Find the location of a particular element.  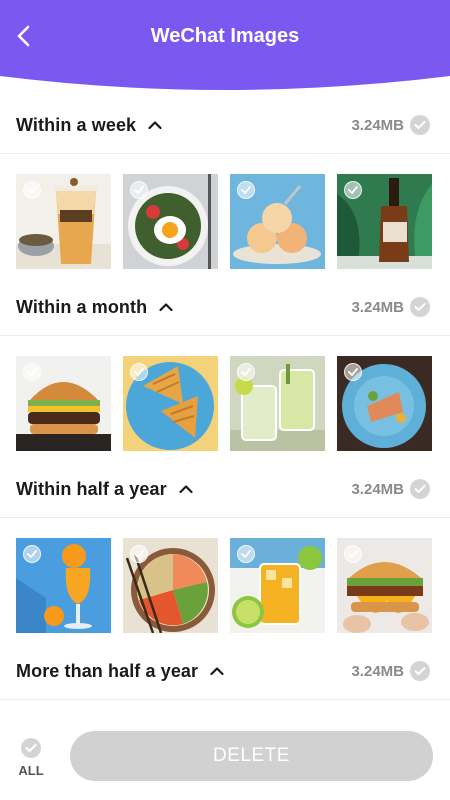

select-all-checkbox is located at coordinates (31, 748).